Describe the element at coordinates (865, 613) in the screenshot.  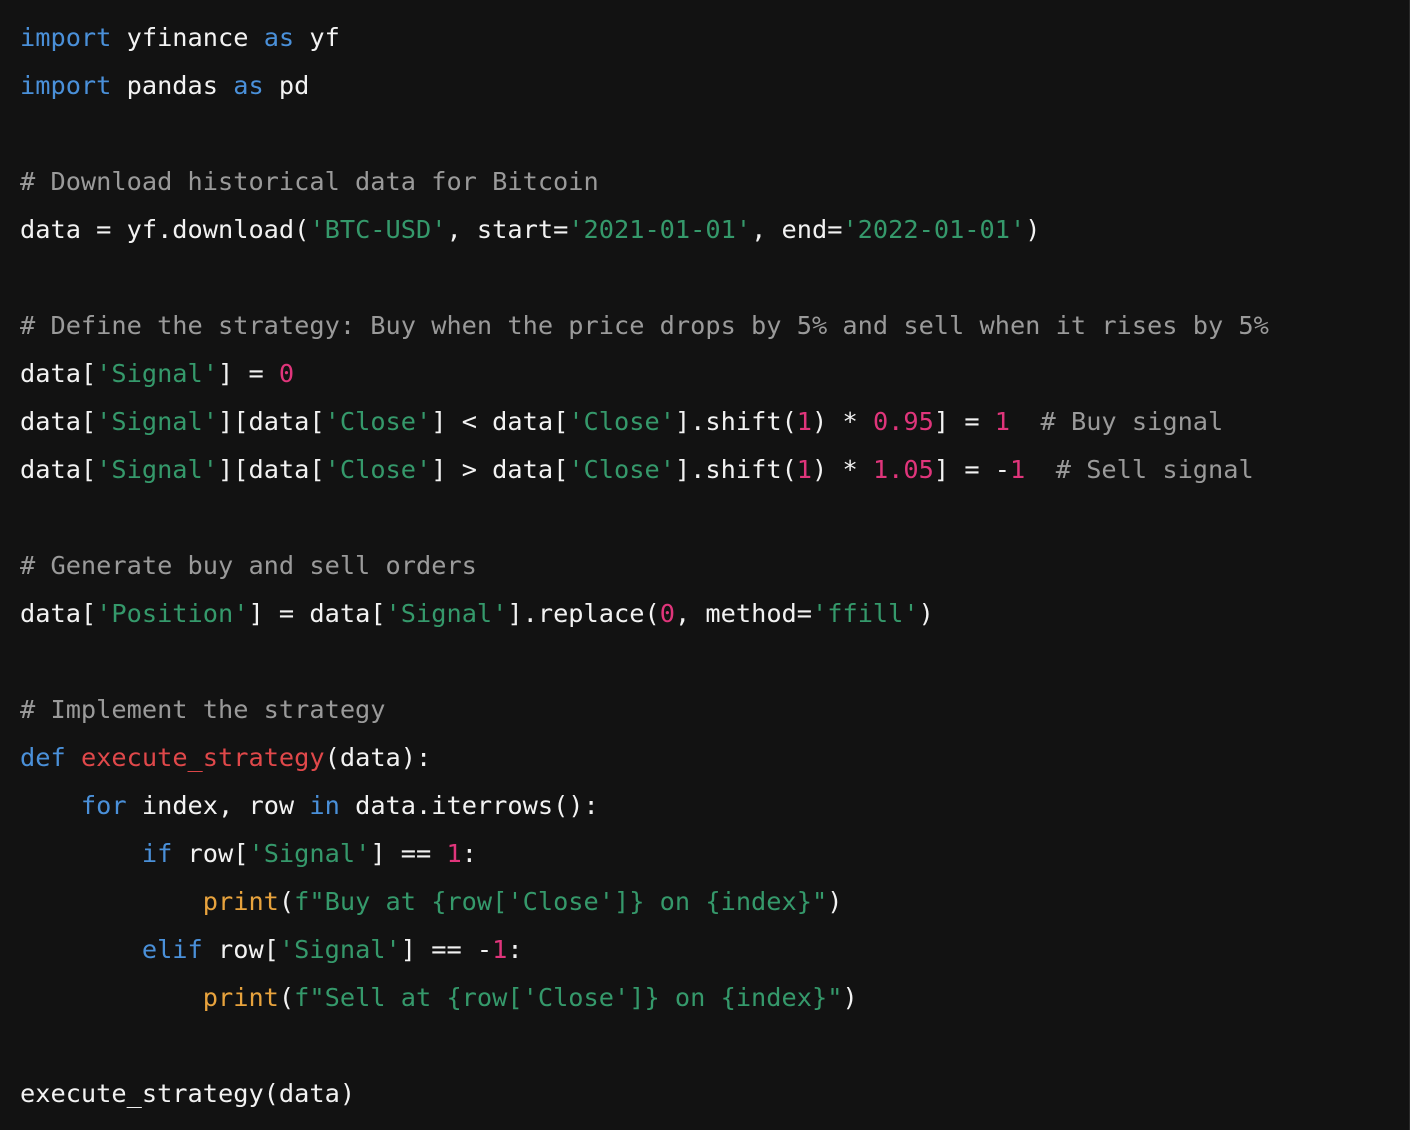
I see `code-token-str: 'ffill'` at that location.